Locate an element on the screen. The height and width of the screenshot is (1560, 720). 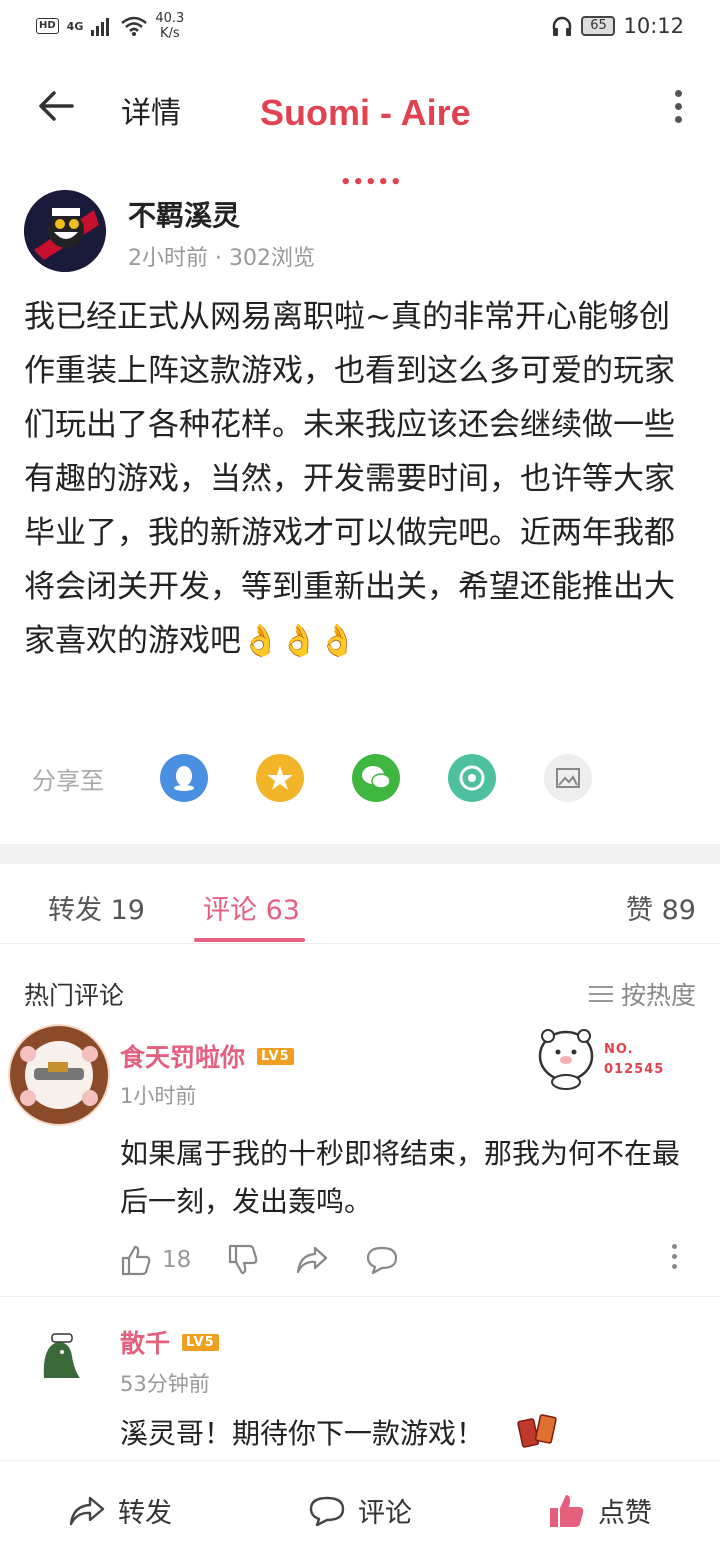
fan-number-badge: NO. 012545 is located at coordinates (616, 1058).